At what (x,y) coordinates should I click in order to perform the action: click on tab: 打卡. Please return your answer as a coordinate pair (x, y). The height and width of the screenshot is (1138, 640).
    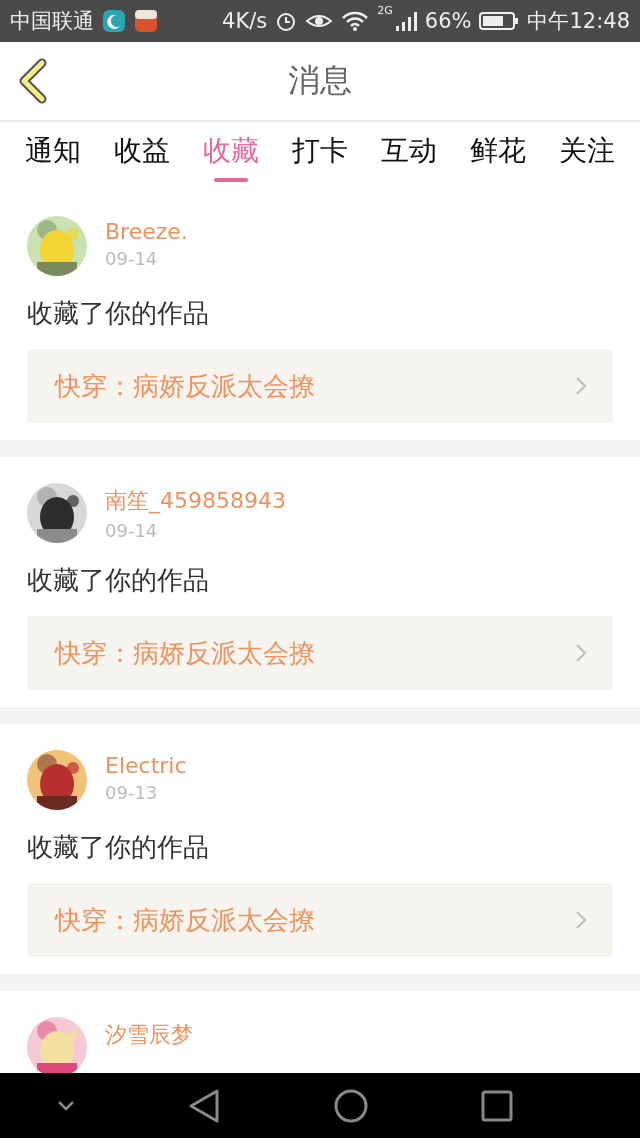
    Looking at the image, I should click on (320, 157).